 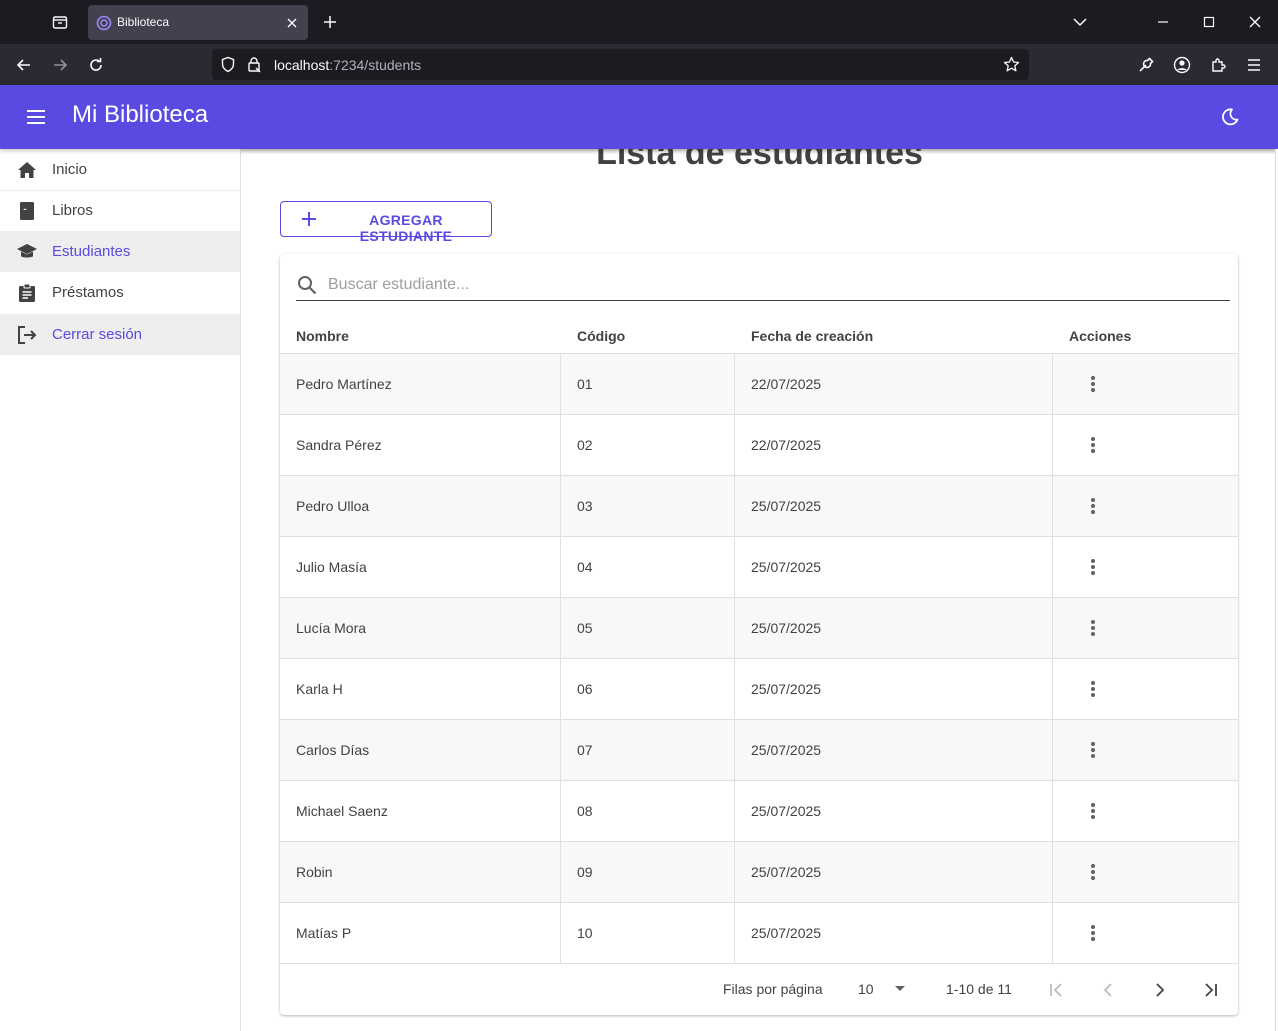 I want to click on last-page-icon, so click(x=1211, y=990).